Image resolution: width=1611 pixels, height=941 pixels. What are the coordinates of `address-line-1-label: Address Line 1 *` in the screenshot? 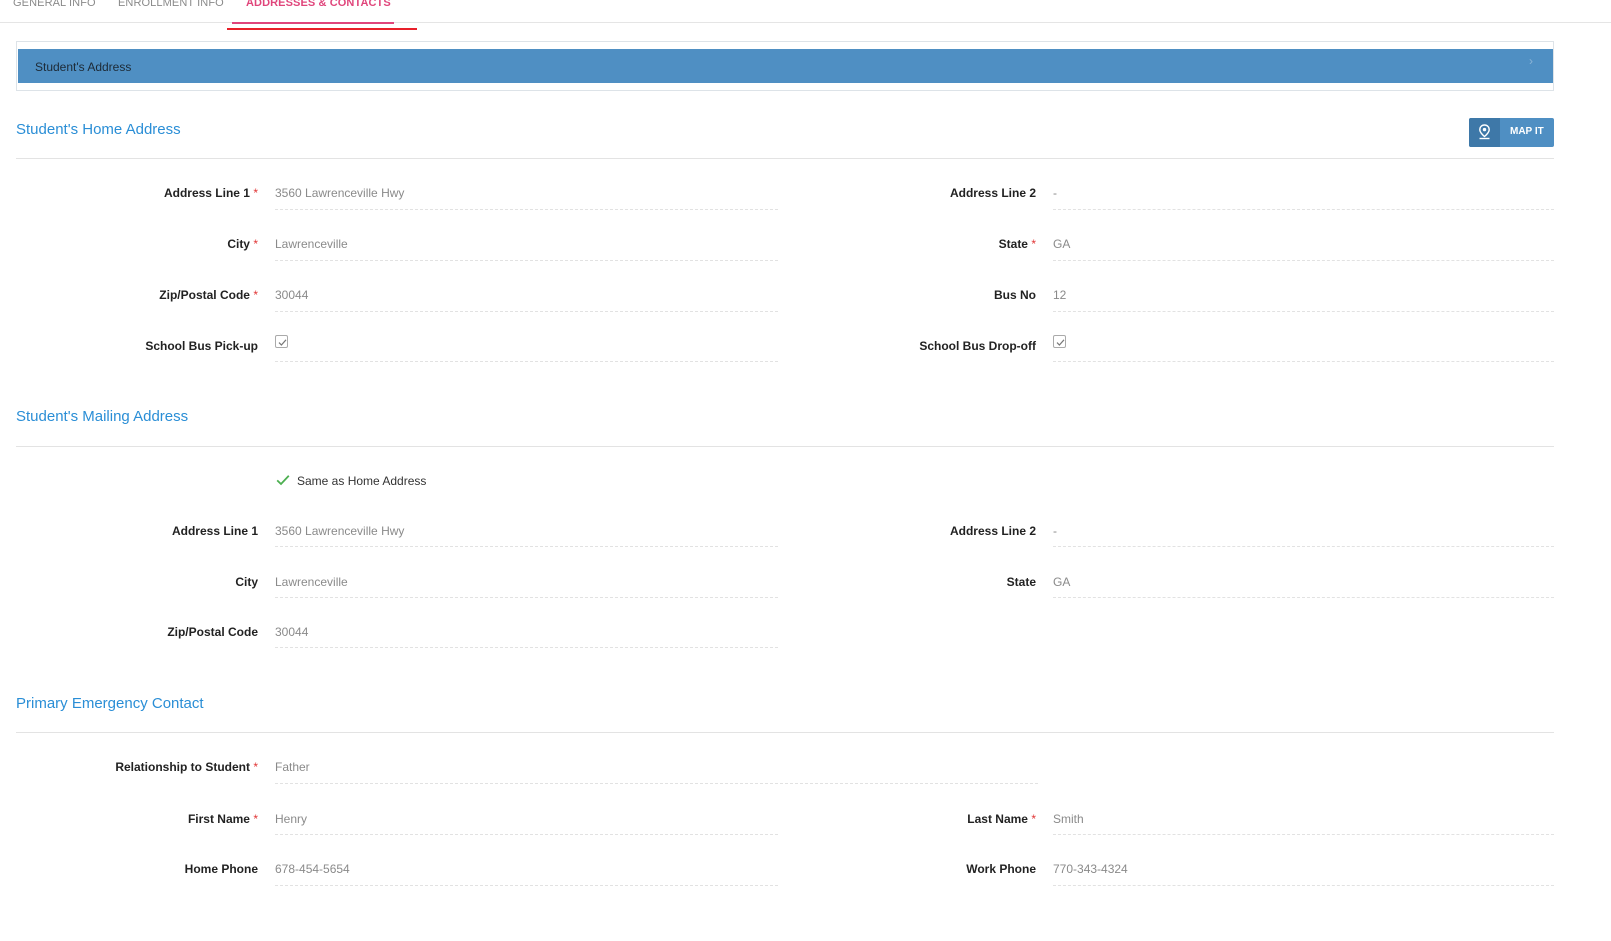 It's located at (210, 193).